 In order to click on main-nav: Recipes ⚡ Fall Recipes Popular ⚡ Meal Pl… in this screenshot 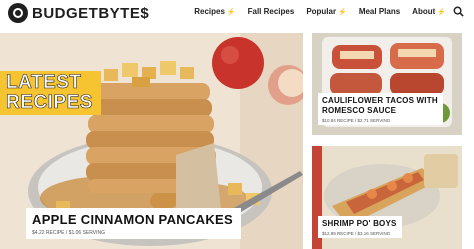, I will do `click(314, 11)`.